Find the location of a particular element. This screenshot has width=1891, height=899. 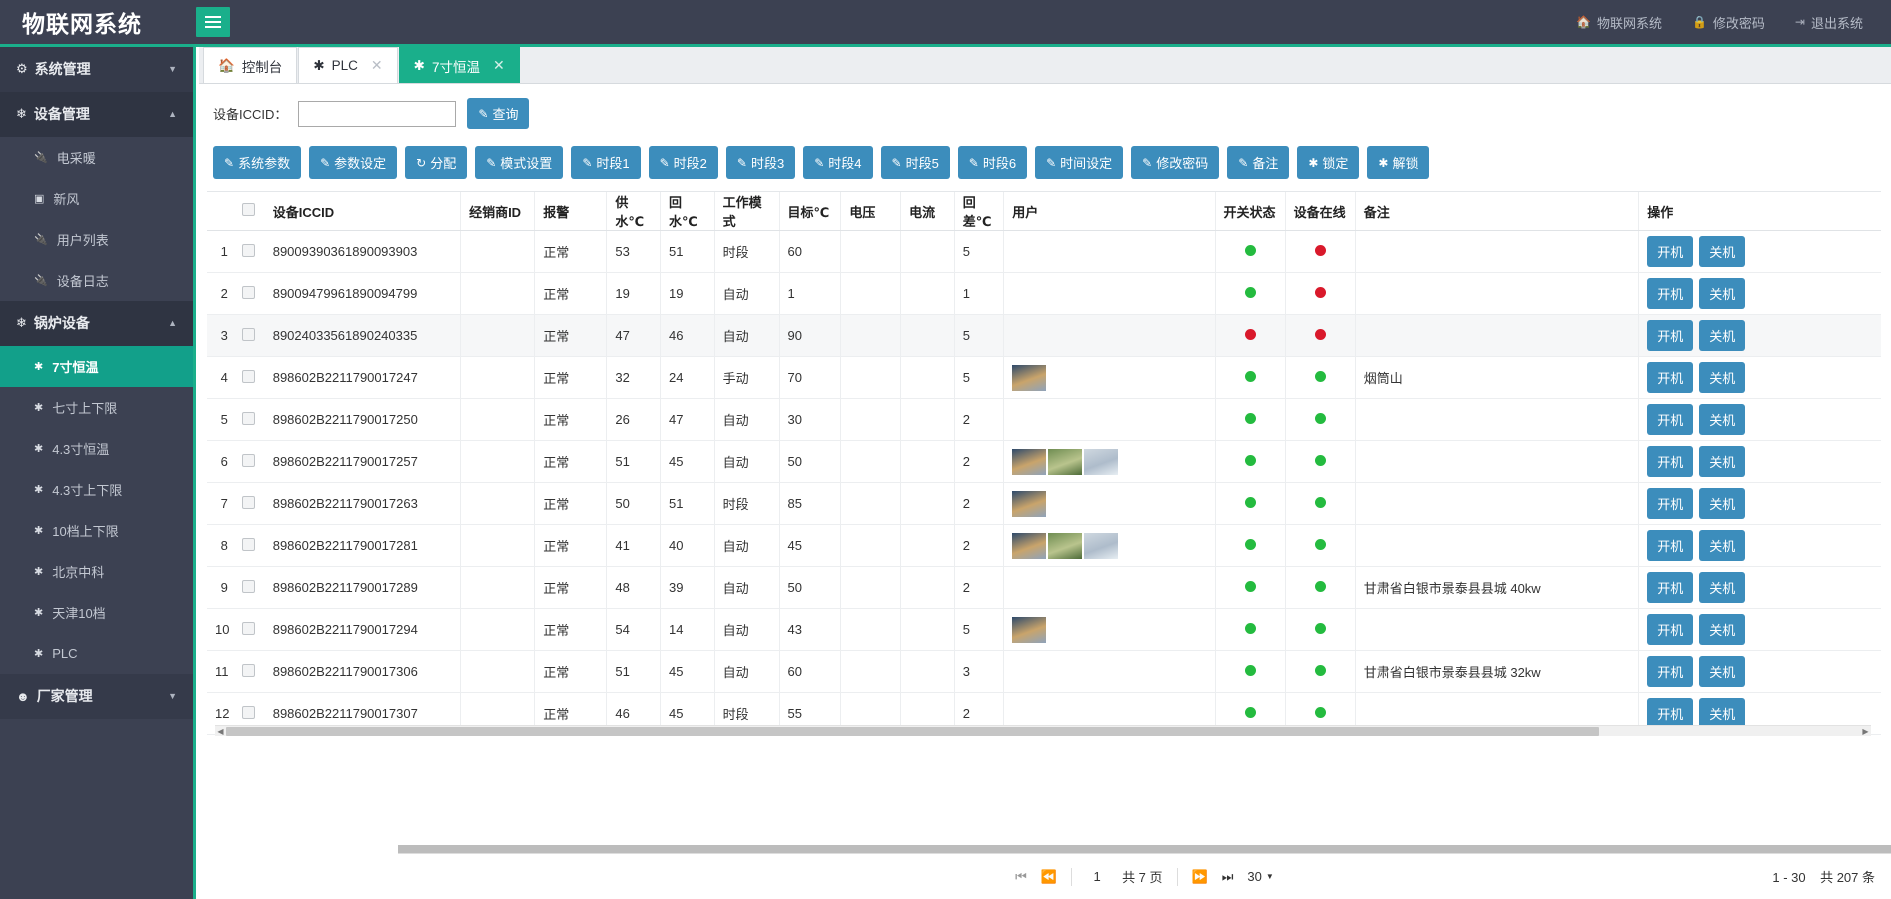

button-period-1: ✎ 时段1 is located at coordinates (606, 162).